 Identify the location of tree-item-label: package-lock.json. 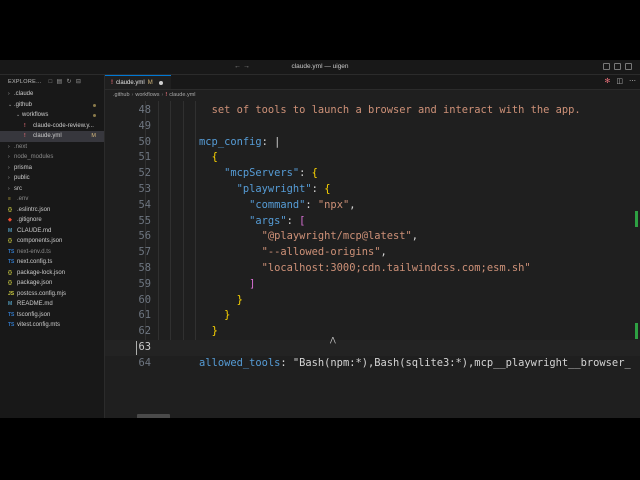
(41, 272).